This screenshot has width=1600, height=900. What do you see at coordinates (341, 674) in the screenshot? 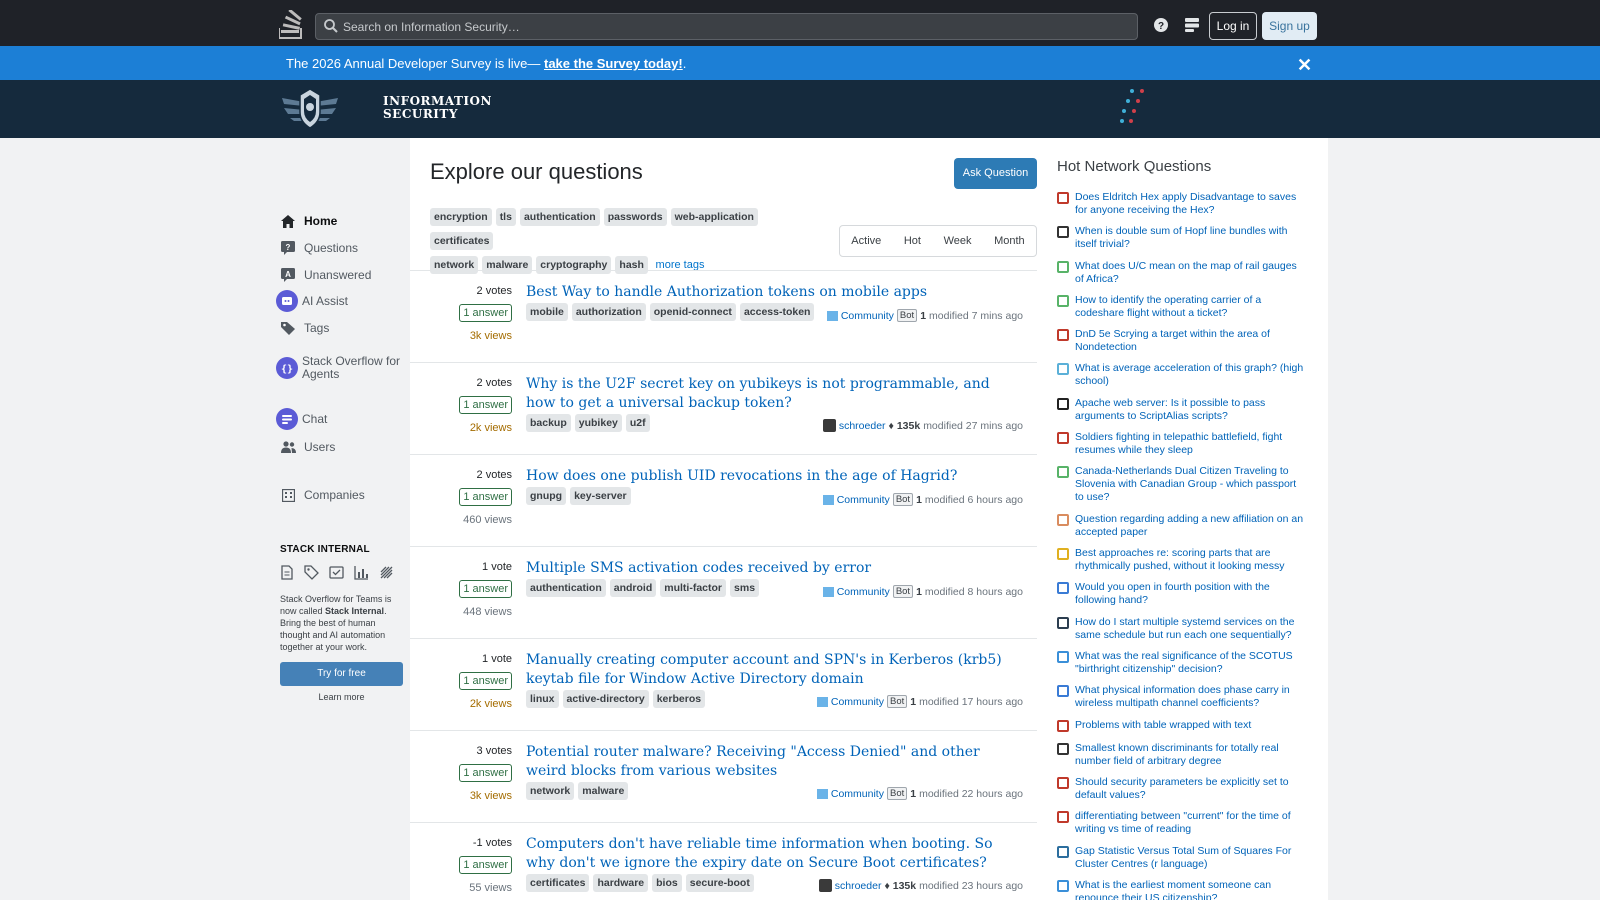
I see `try-for-free-button: Try for free` at bounding box center [341, 674].